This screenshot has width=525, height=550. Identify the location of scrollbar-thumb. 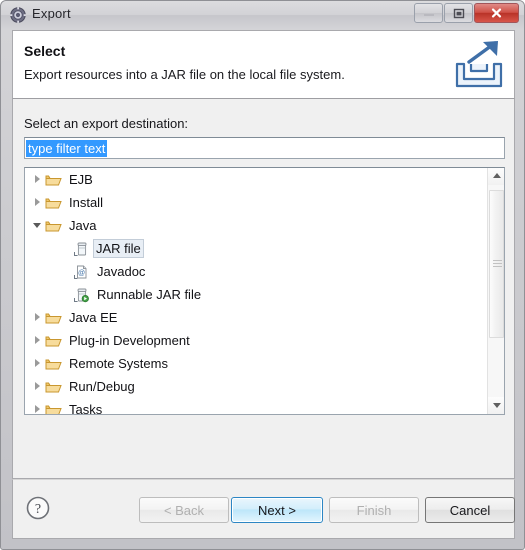
(496, 264).